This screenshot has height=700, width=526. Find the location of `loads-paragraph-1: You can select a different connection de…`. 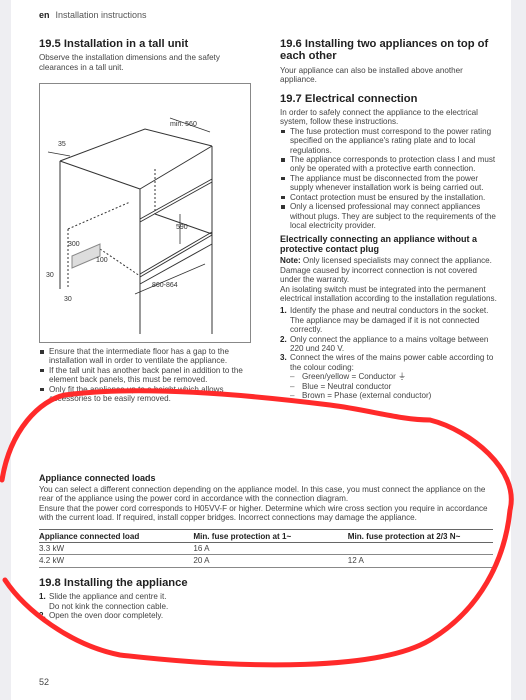

loads-paragraph-1: You can select a different connection de… is located at coordinates (262, 494).